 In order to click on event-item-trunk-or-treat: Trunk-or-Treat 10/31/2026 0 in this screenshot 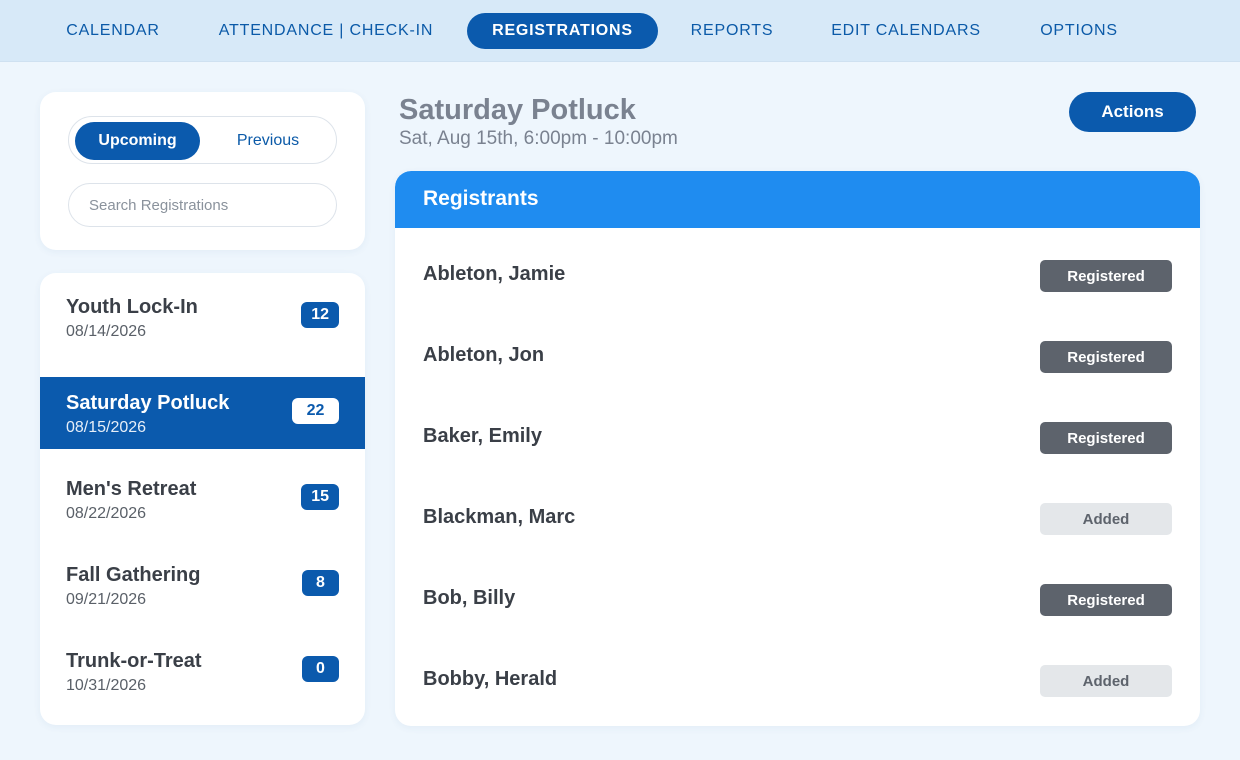, I will do `click(202, 671)`.